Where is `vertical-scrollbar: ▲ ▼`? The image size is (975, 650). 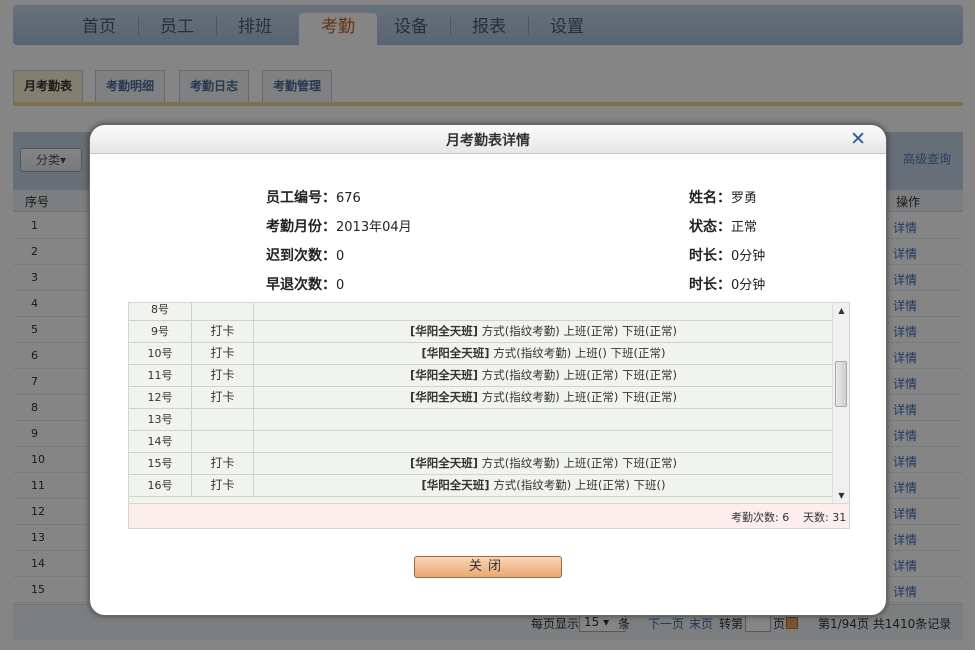
vertical-scrollbar: ▲ ▼ is located at coordinates (840, 403).